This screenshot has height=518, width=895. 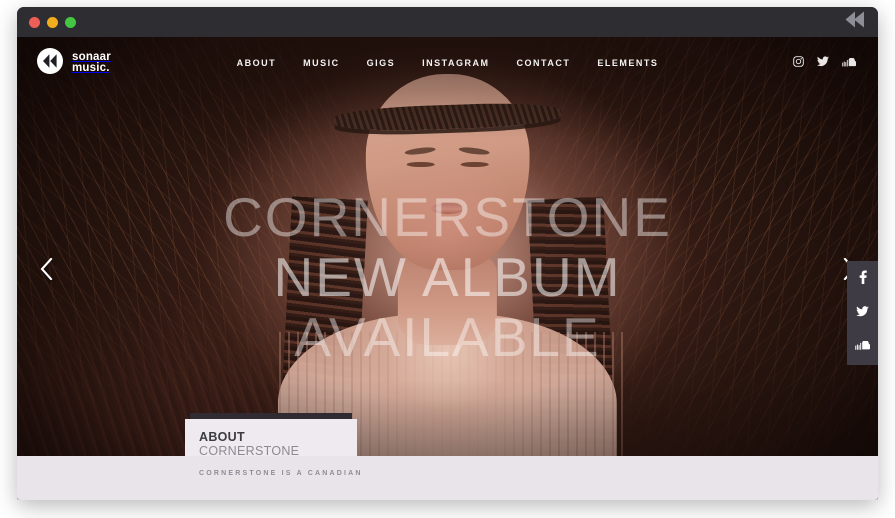 I want to click on facebook-icon, so click(x=863, y=279).